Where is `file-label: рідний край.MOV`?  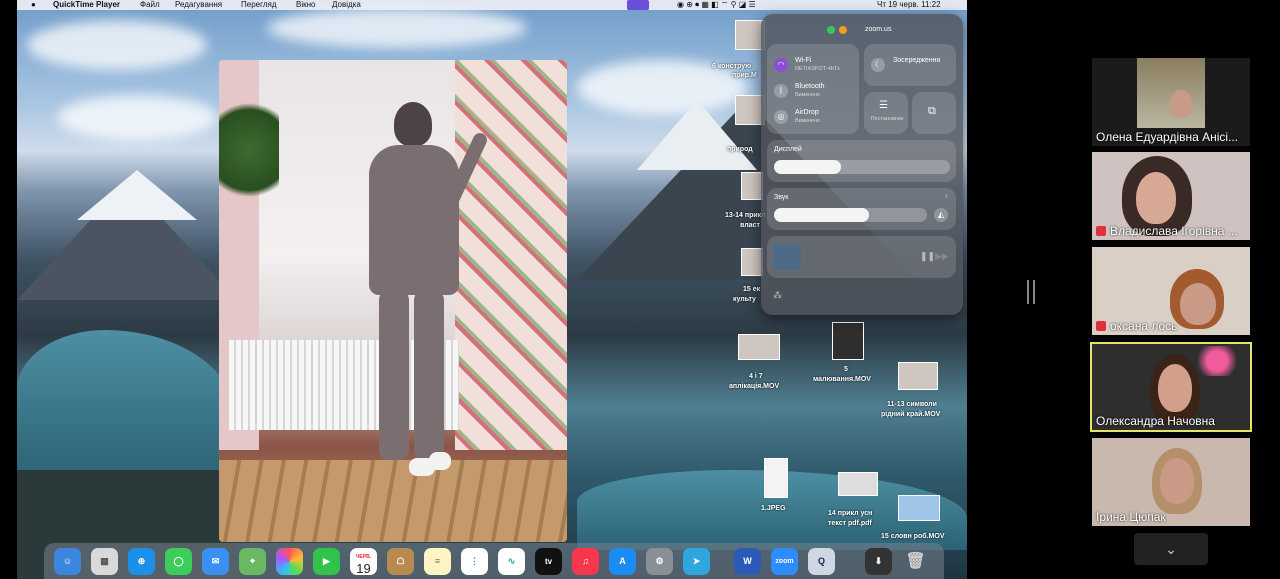
file-label: рідний край.MOV is located at coordinates (910, 414).